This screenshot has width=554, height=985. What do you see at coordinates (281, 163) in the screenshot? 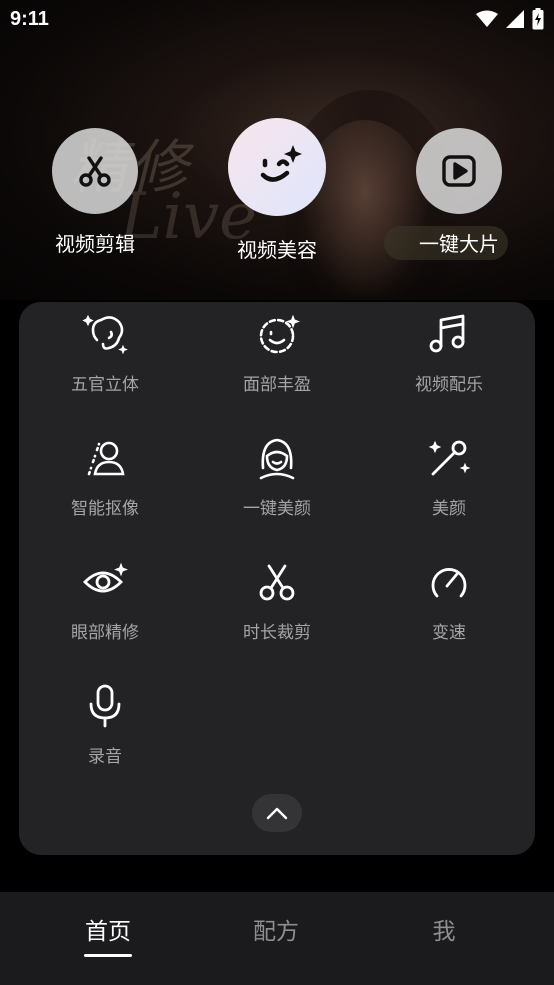
I see `wink-face-icon` at bounding box center [281, 163].